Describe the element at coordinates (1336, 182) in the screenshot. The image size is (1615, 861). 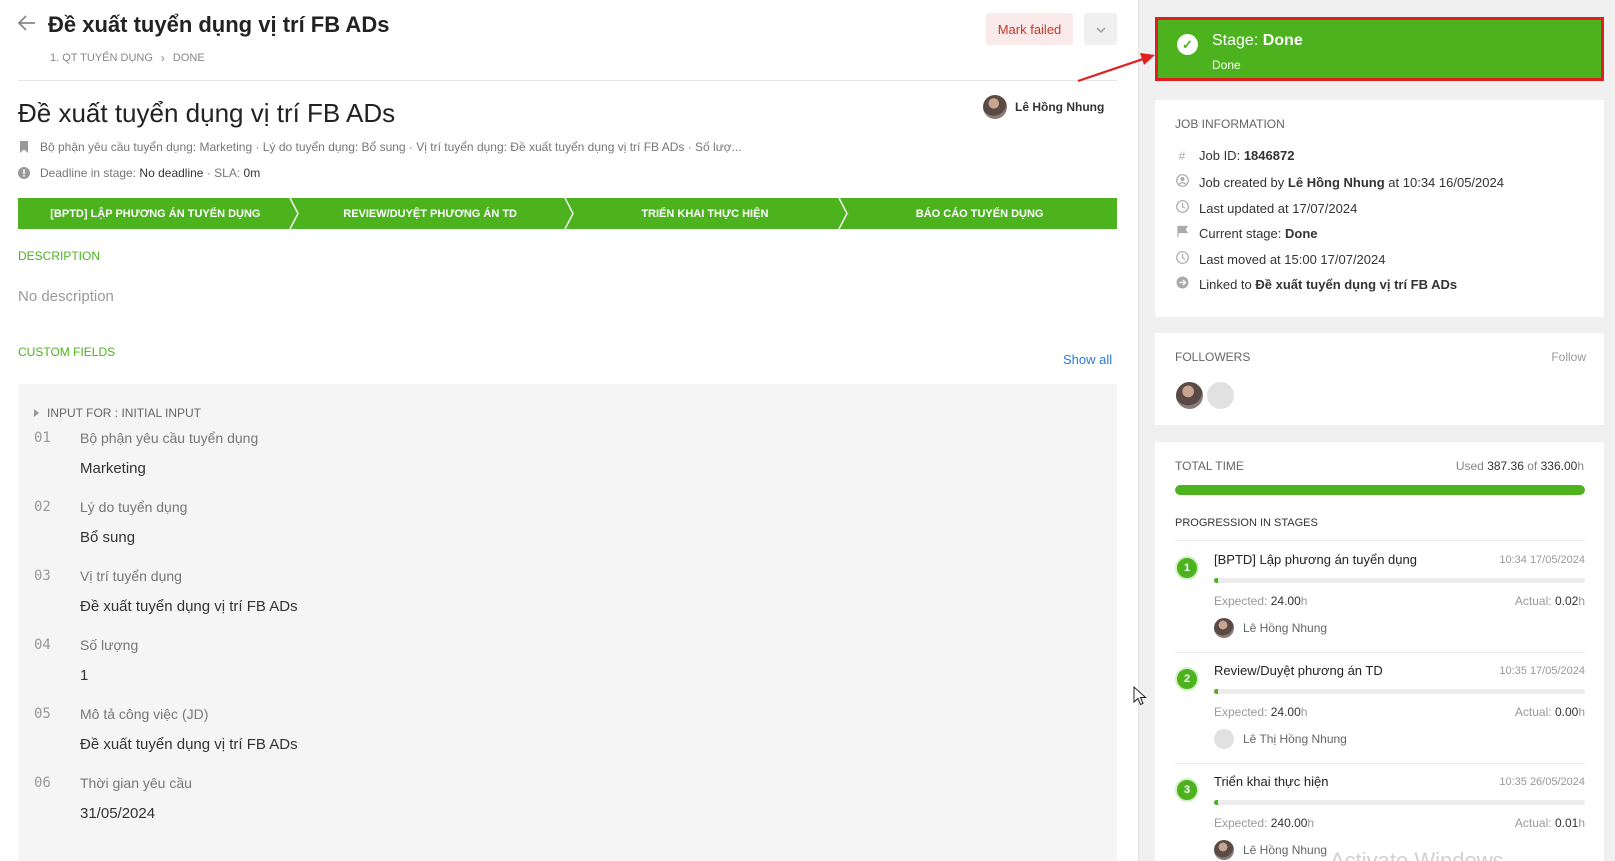
I see `created-by: Lê Hồng Nhung` at that location.